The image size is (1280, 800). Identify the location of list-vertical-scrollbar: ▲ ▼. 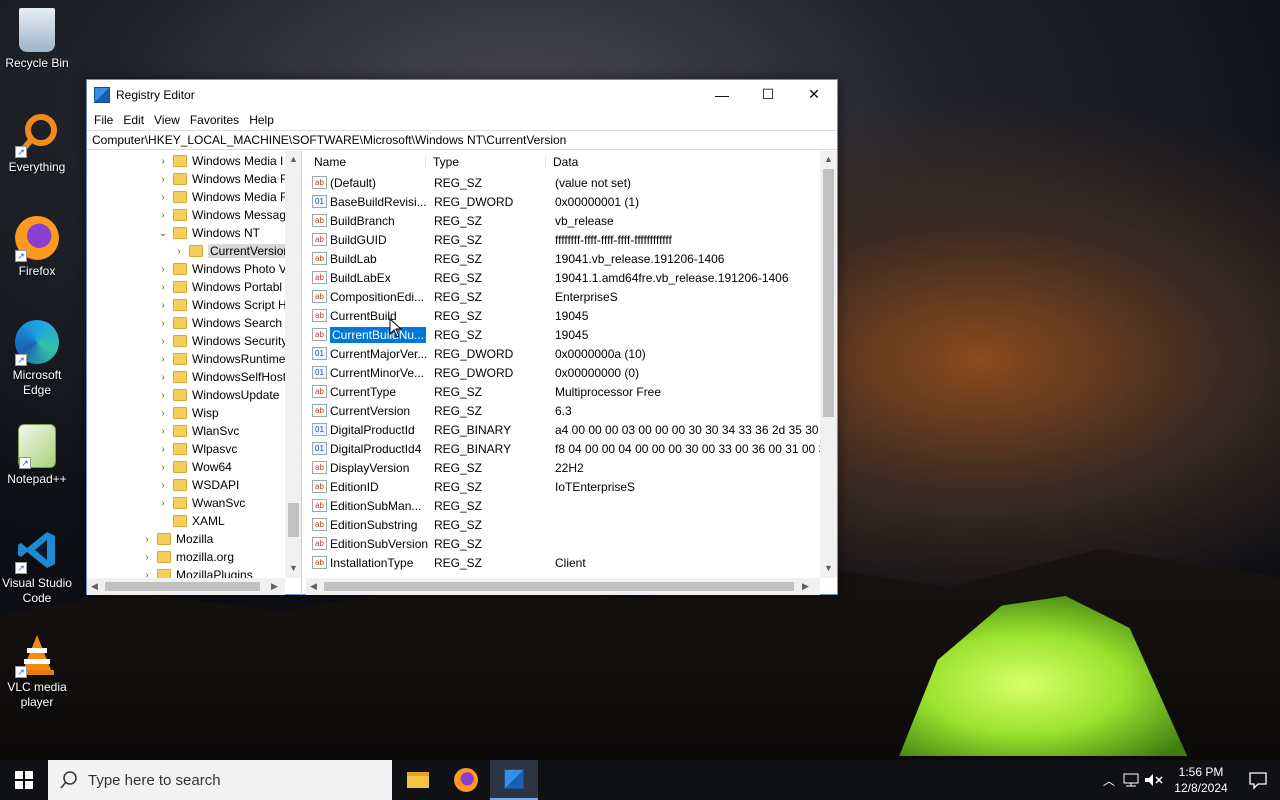
(828, 364).